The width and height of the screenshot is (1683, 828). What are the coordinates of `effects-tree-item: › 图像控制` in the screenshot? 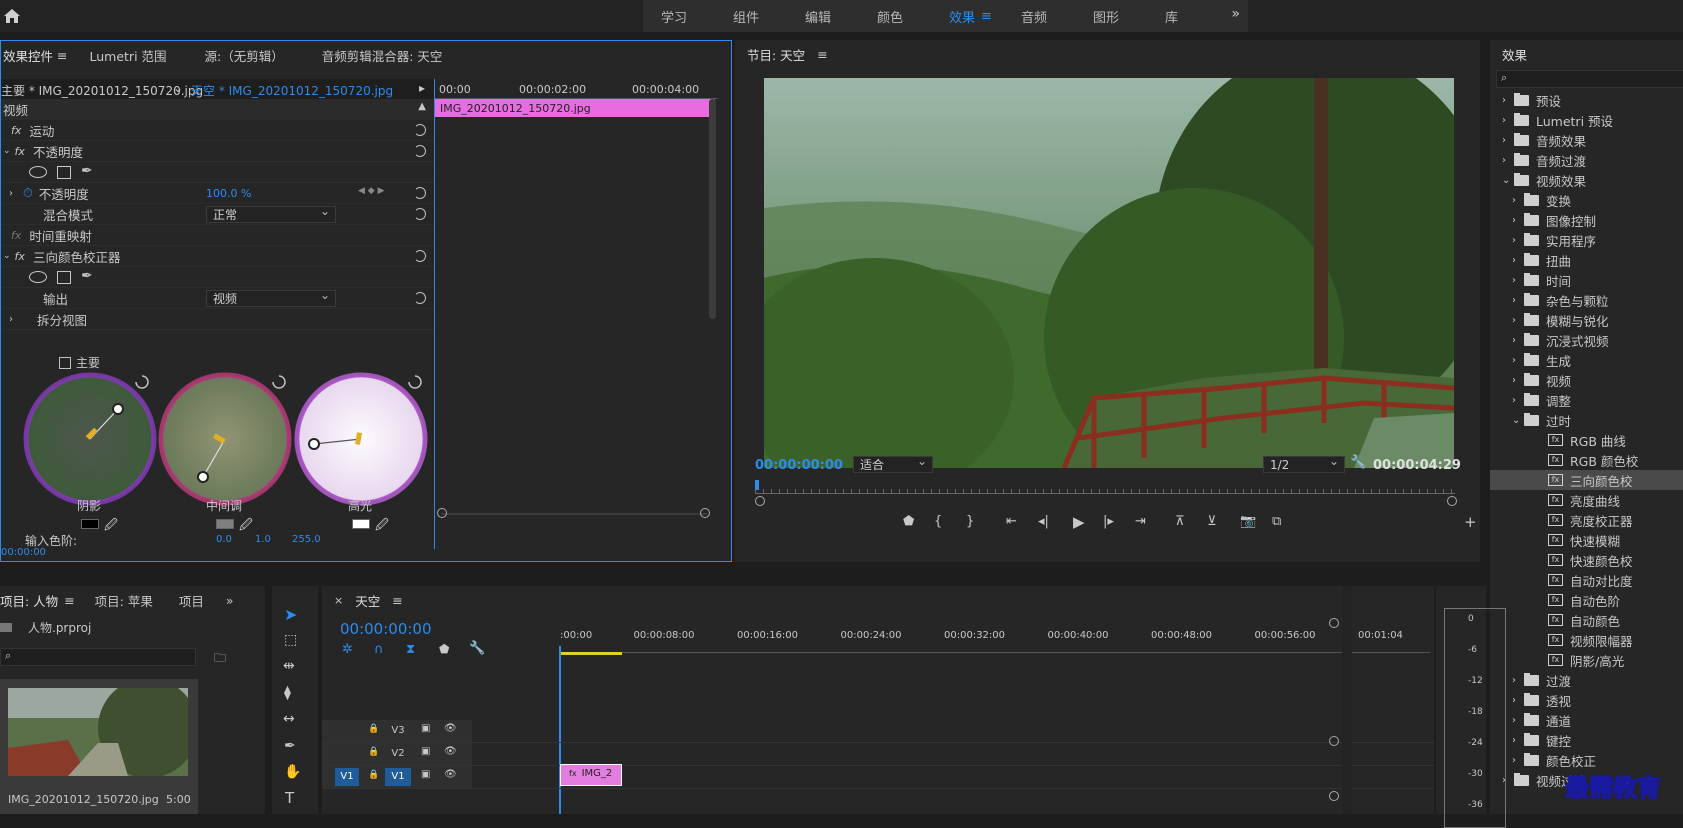 It's located at (1586, 220).